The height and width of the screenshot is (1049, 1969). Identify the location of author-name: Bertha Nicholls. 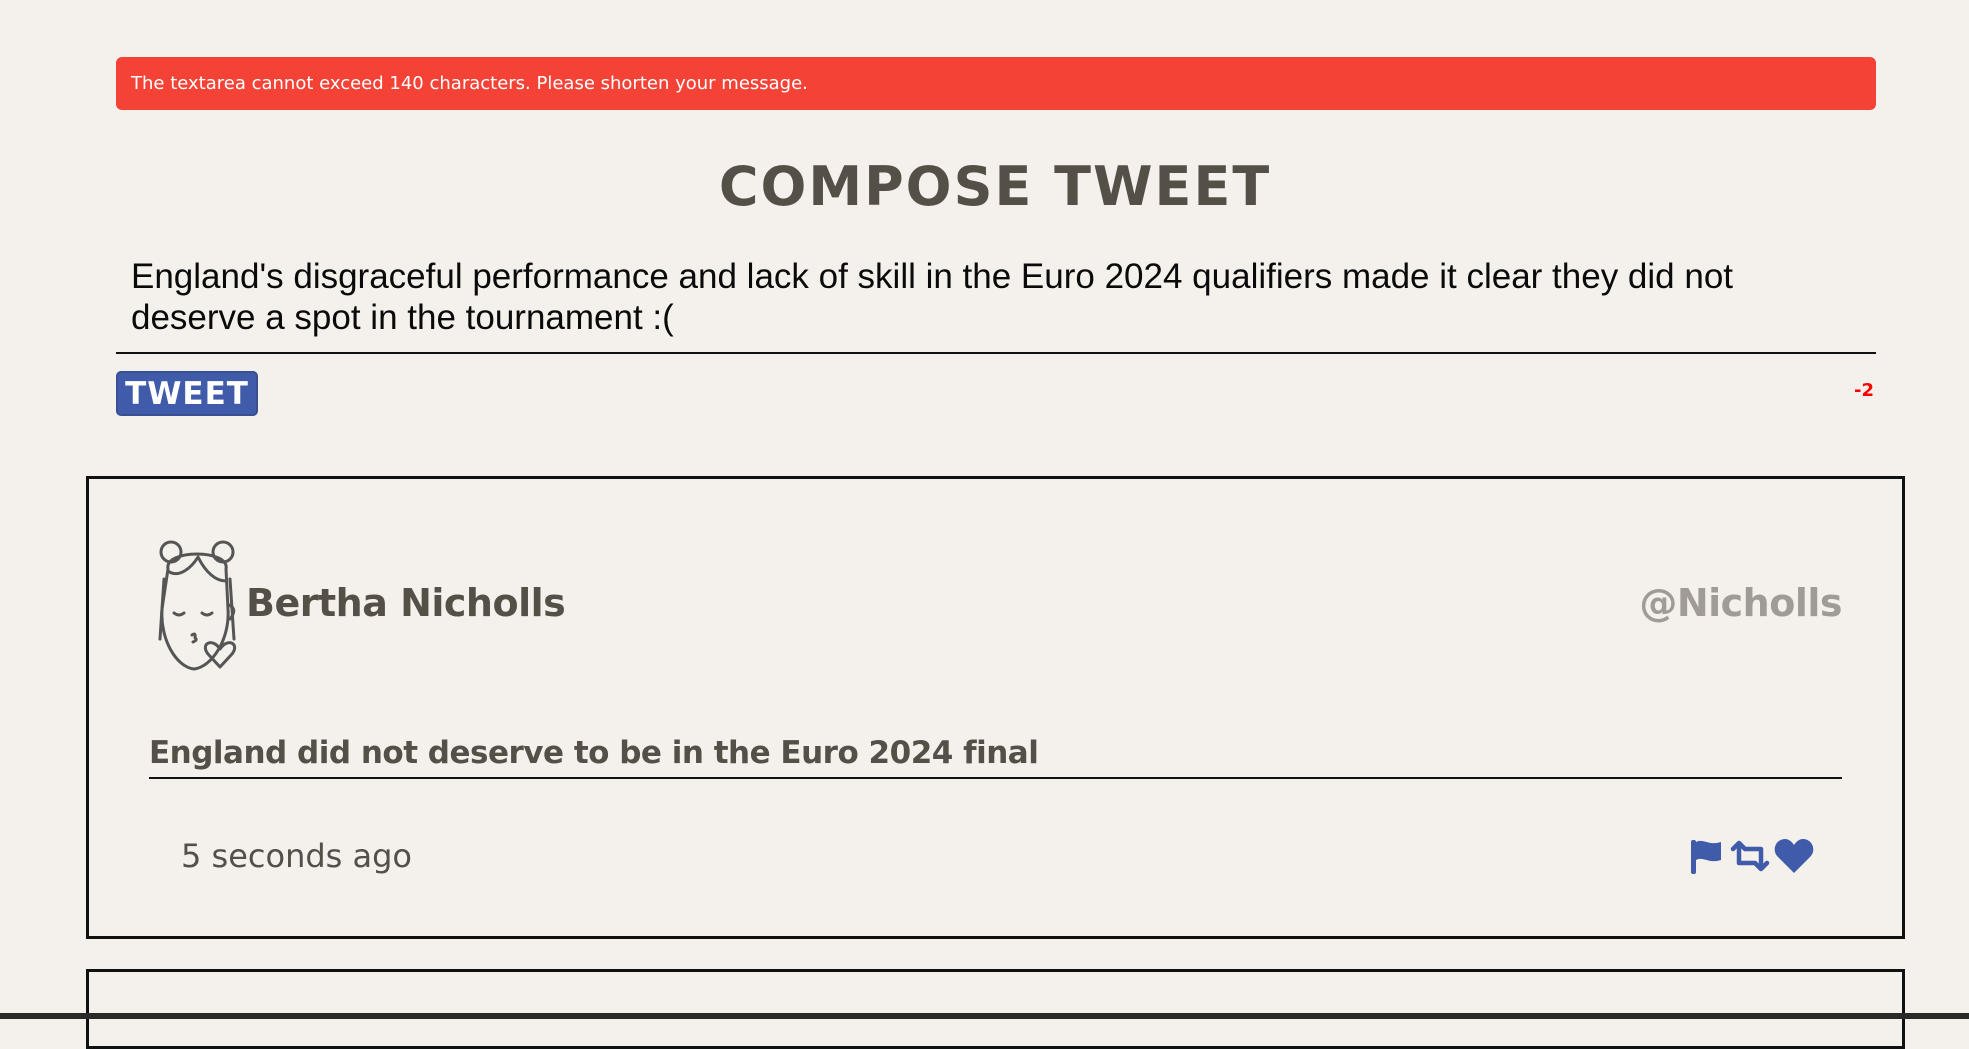
(406, 603).